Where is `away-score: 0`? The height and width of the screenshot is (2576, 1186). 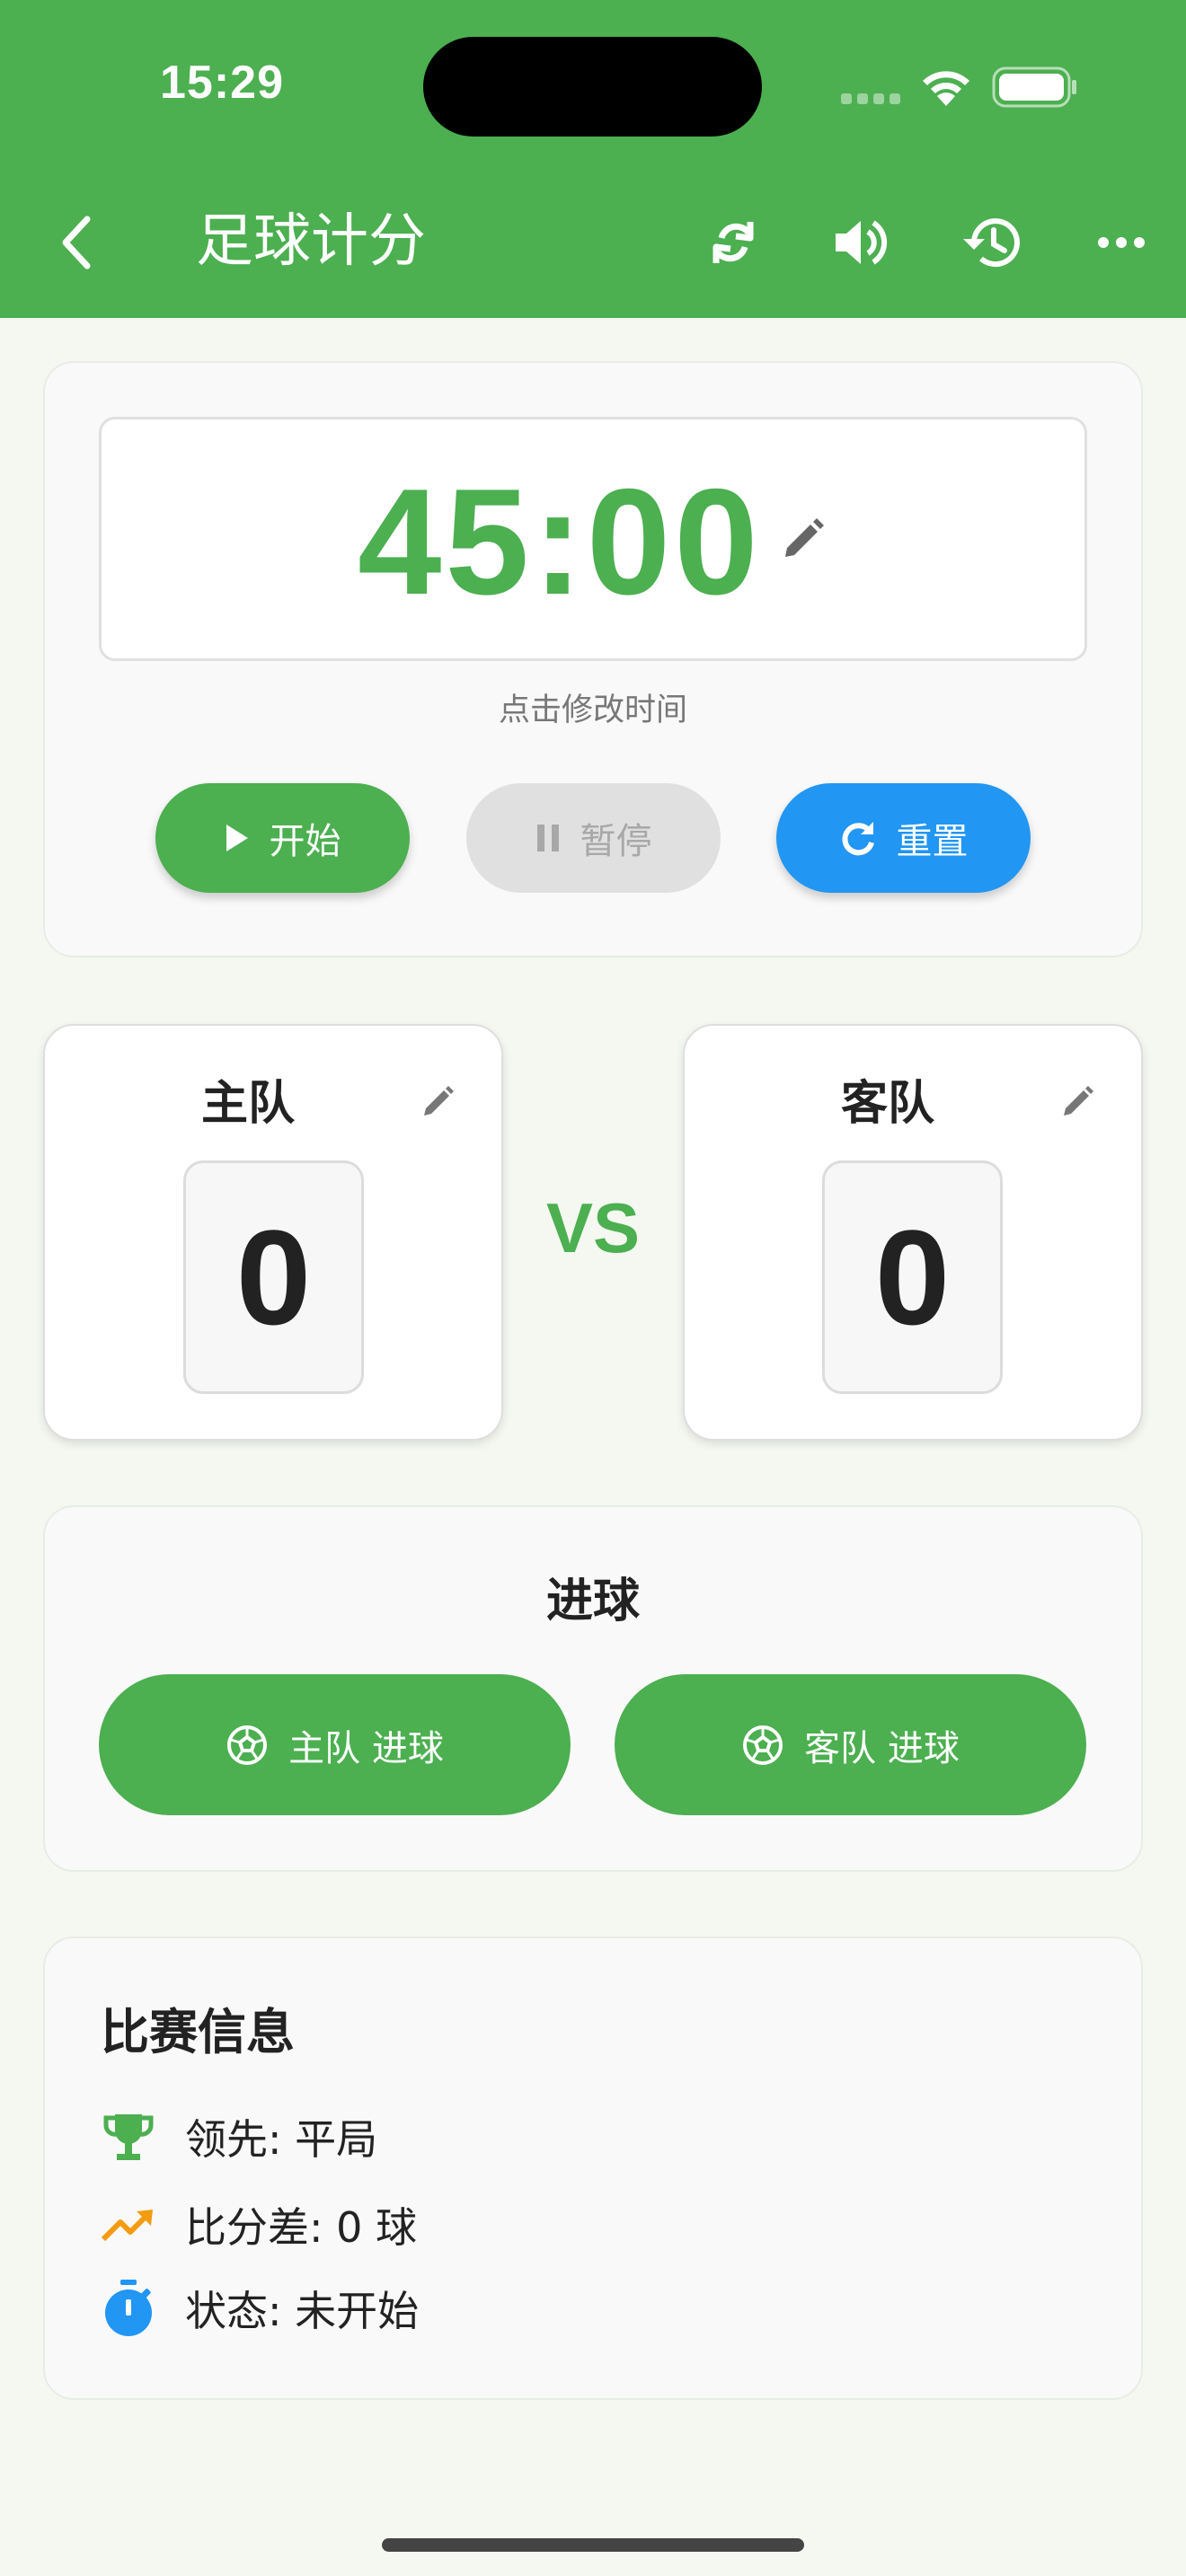 away-score: 0 is located at coordinates (912, 1277).